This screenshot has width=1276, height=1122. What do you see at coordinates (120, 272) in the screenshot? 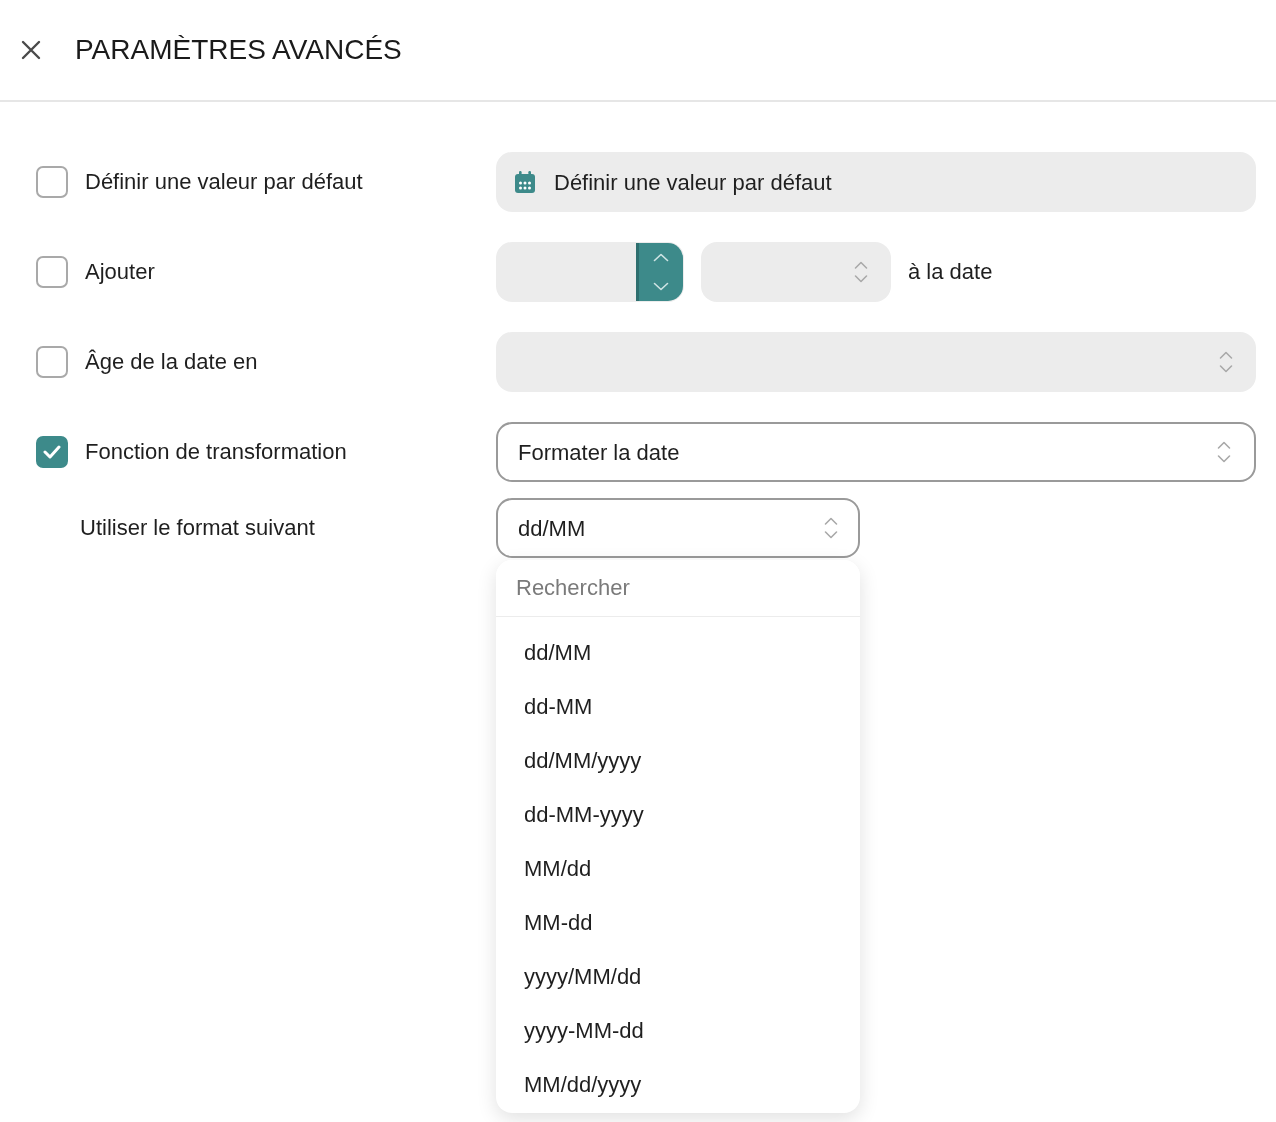
I see `option-label: Ajouter` at bounding box center [120, 272].